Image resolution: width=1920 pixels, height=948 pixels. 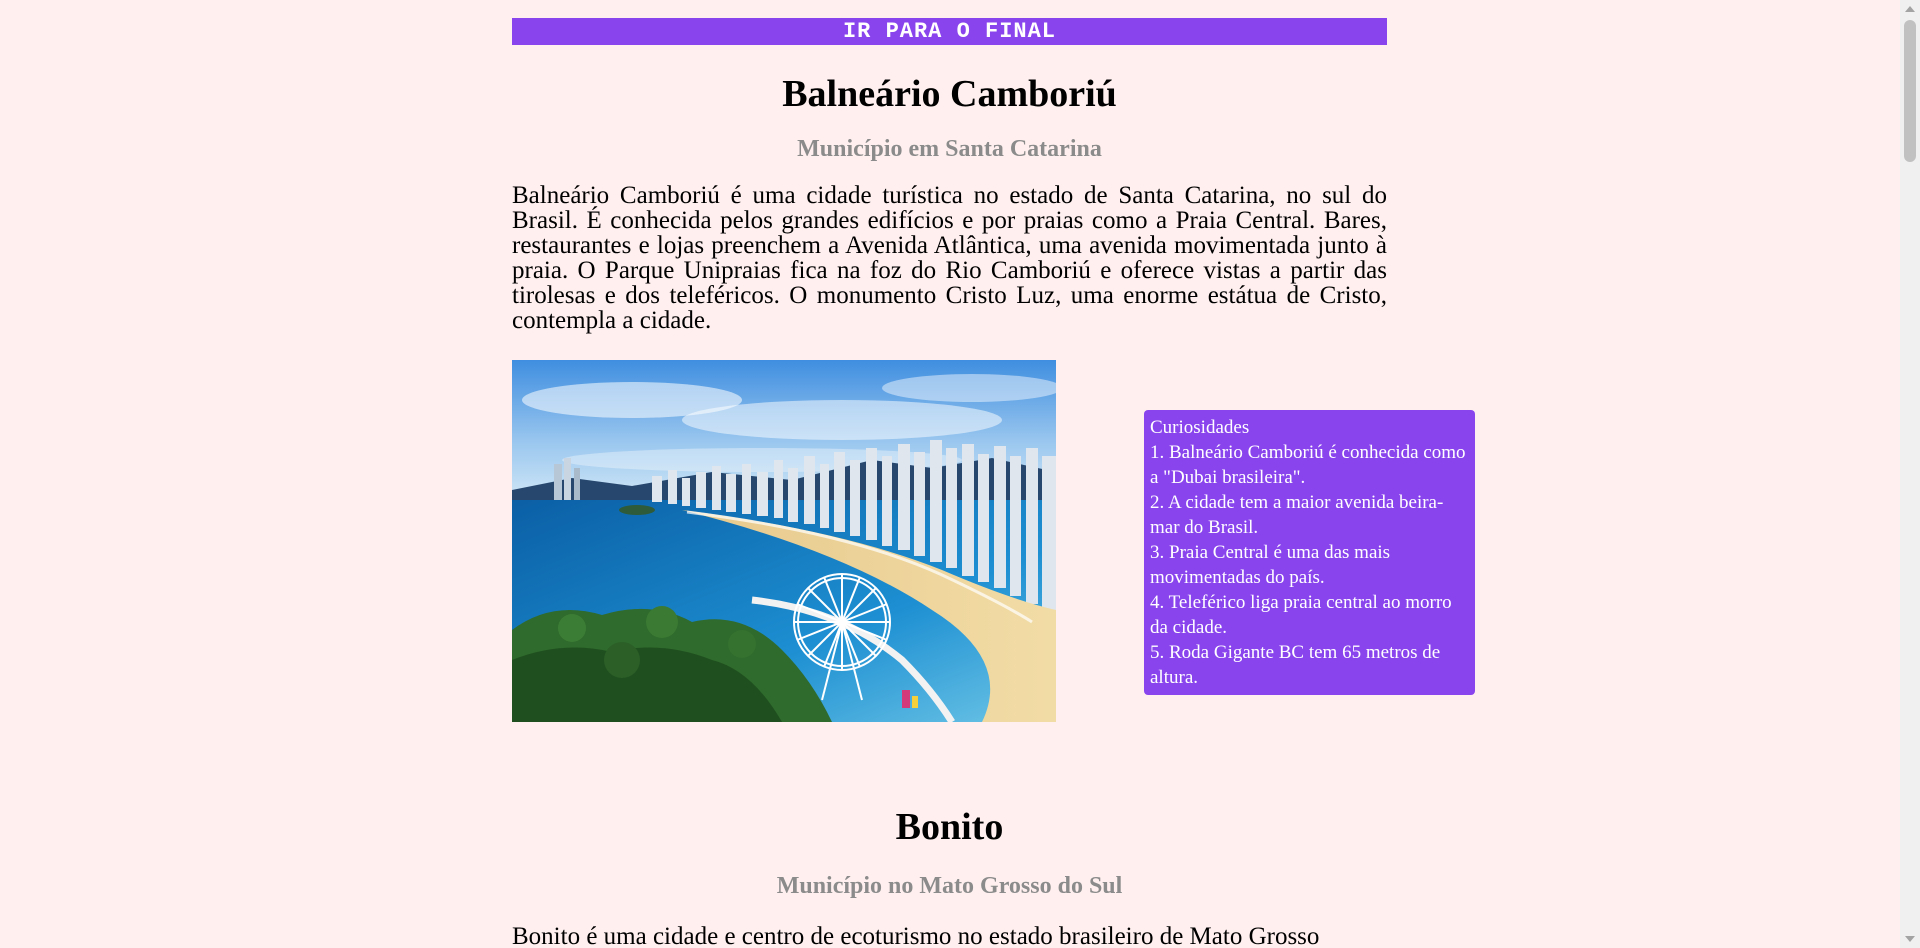 I want to click on vertical-scrollbar, so click(x=1910, y=474).